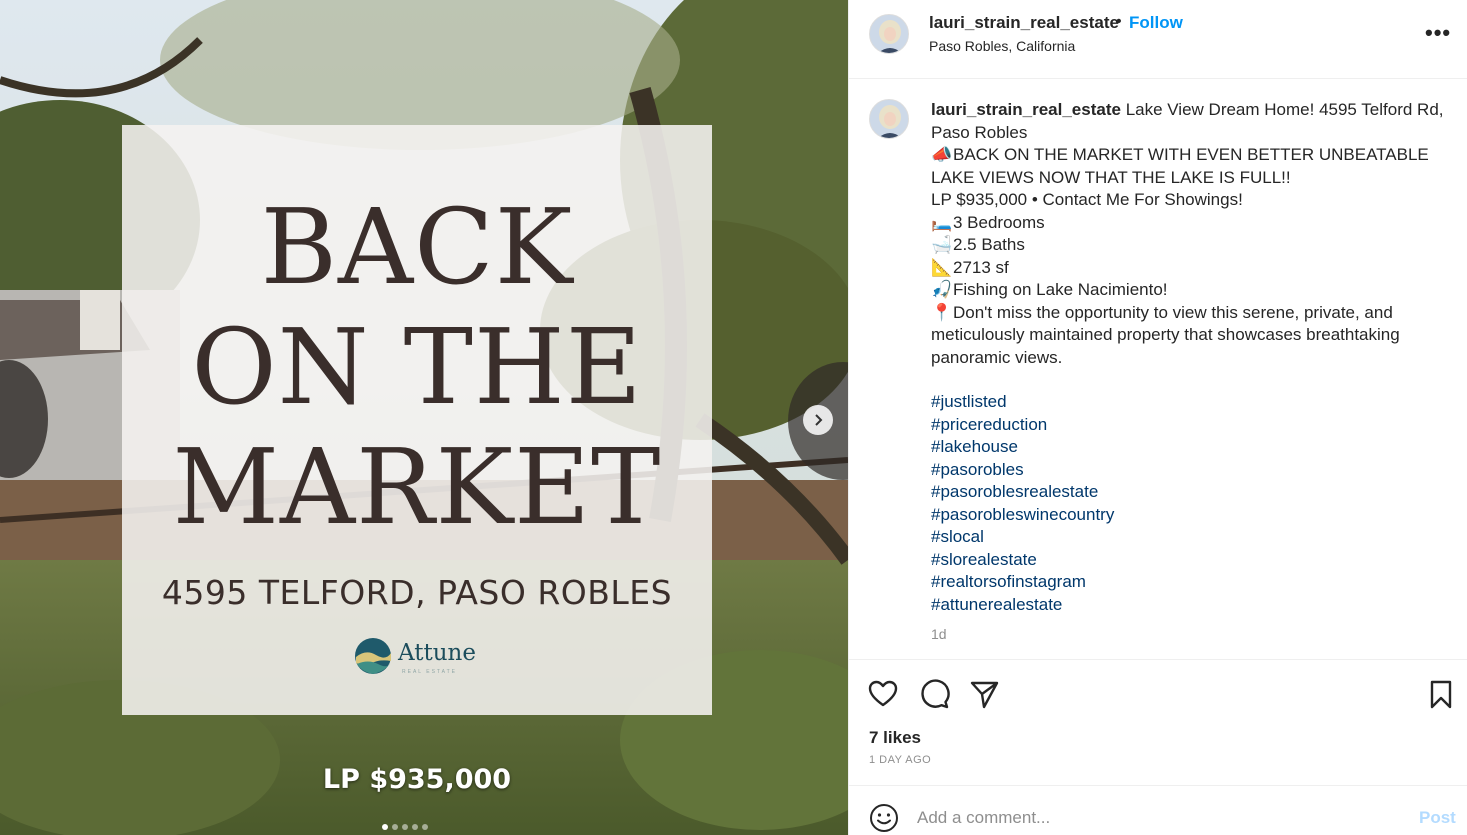 Image resolution: width=1467 pixels, height=835 pixels. I want to click on action-bar, so click(1158, 693).